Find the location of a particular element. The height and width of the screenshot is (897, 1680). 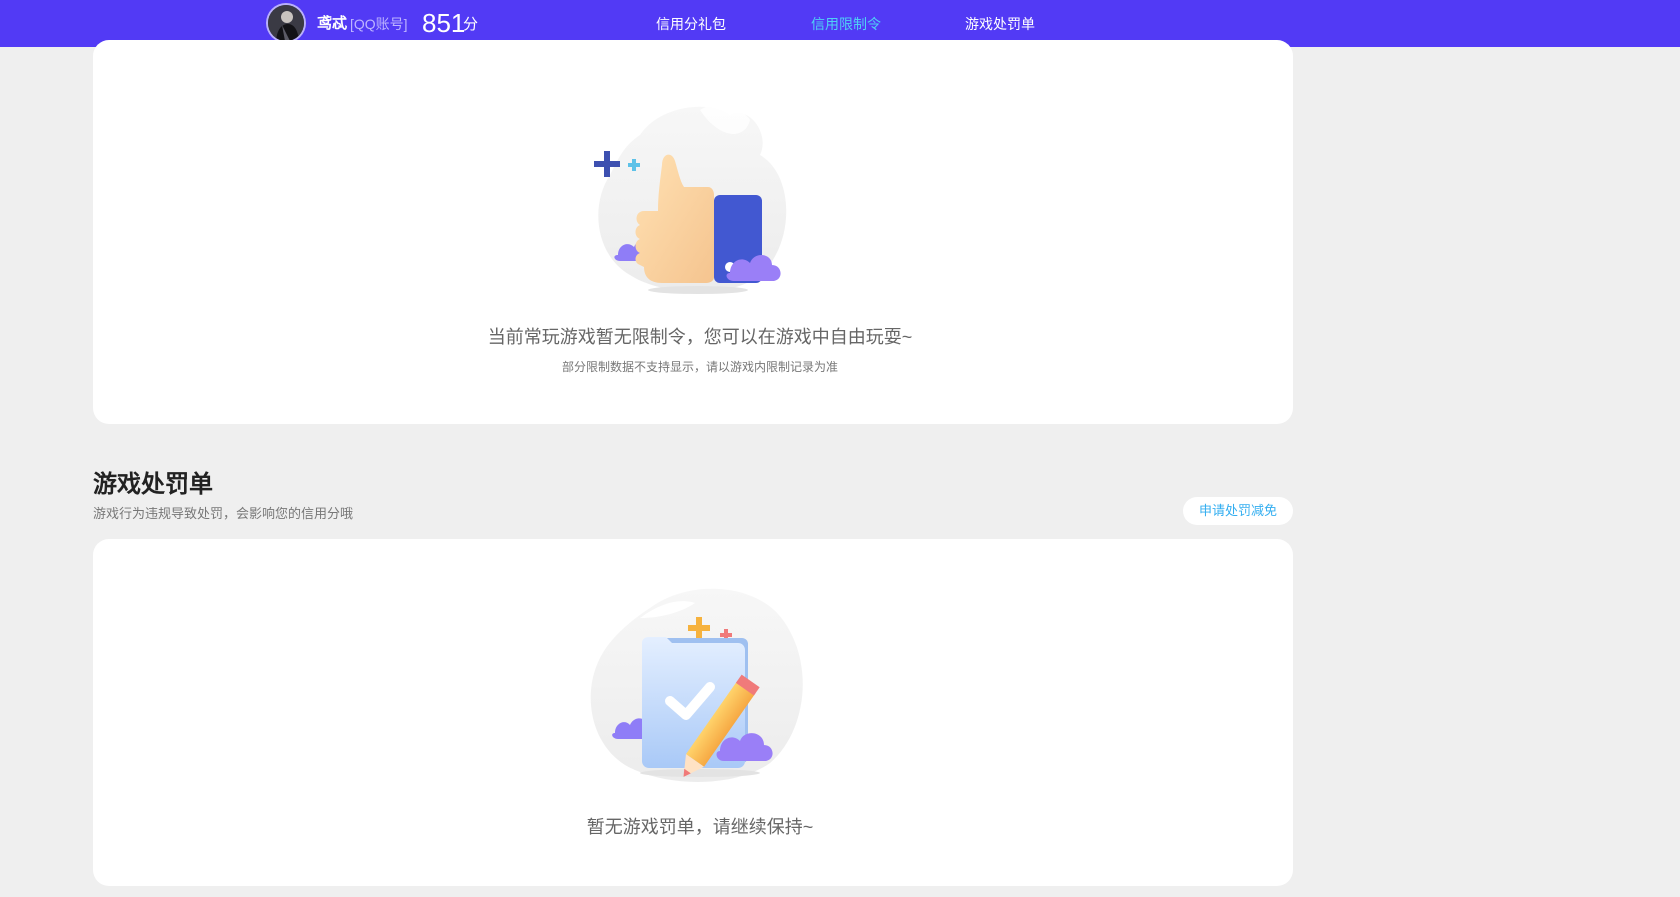

tab-credit-restriction: 信用限制令 is located at coordinates (846, 24).